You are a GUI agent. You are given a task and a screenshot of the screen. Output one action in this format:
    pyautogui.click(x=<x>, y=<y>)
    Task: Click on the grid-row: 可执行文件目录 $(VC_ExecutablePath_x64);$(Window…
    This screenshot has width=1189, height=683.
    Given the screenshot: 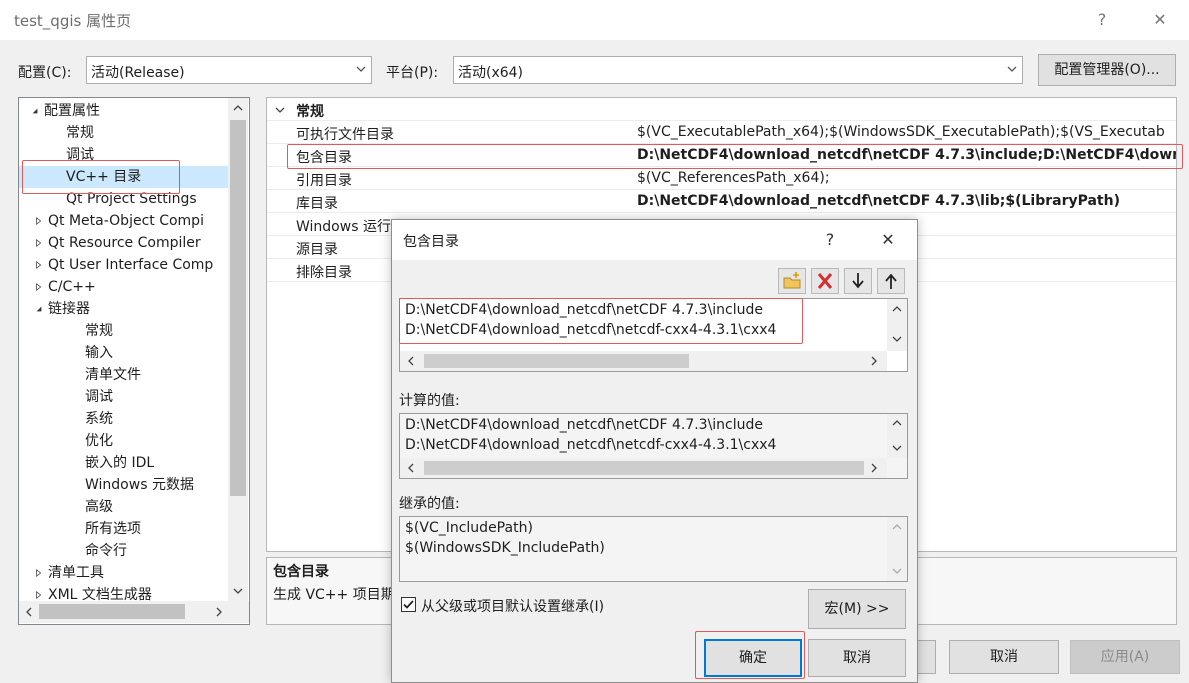 What is the action you would take?
    pyautogui.click(x=721, y=132)
    